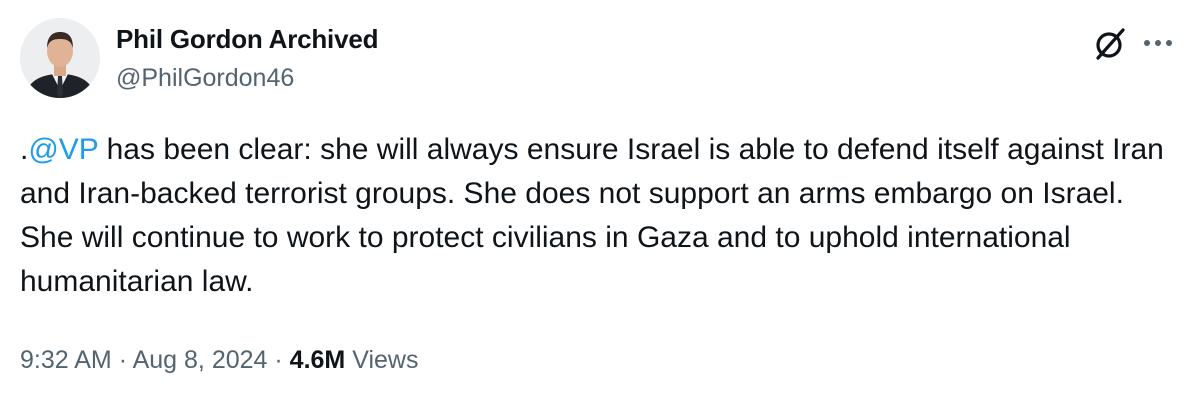  What do you see at coordinates (205, 78) in the screenshot?
I see `author-handle: @PhilGordon46` at bounding box center [205, 78].